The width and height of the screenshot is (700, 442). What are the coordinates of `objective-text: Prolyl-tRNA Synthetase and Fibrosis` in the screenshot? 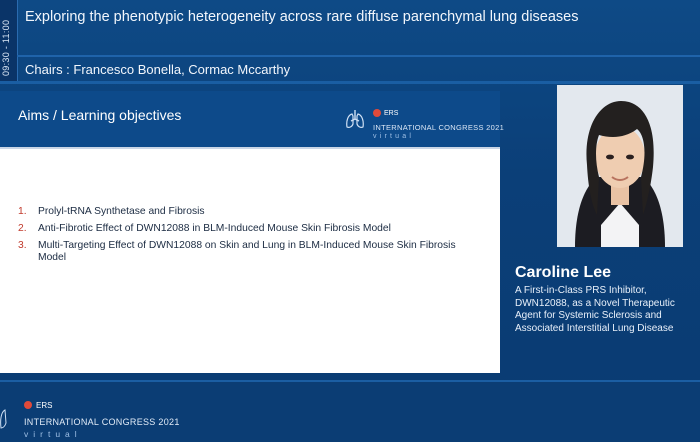 It's located at (121, 211).